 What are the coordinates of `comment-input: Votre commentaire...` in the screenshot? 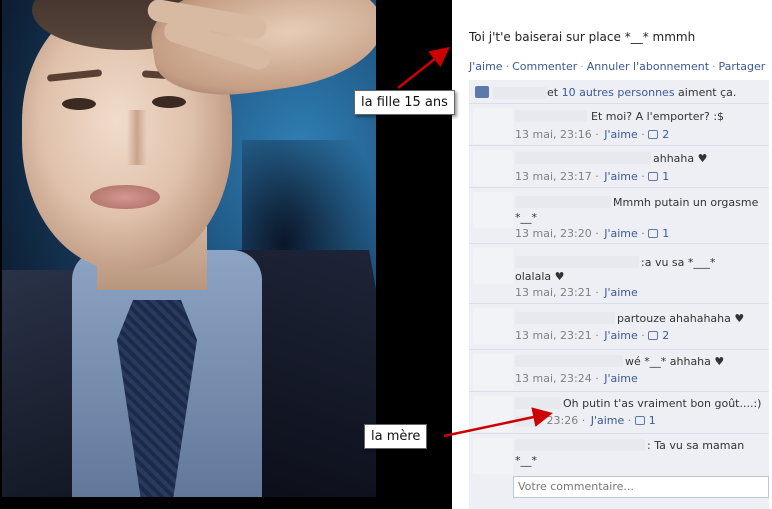 It's located at (641, 487).